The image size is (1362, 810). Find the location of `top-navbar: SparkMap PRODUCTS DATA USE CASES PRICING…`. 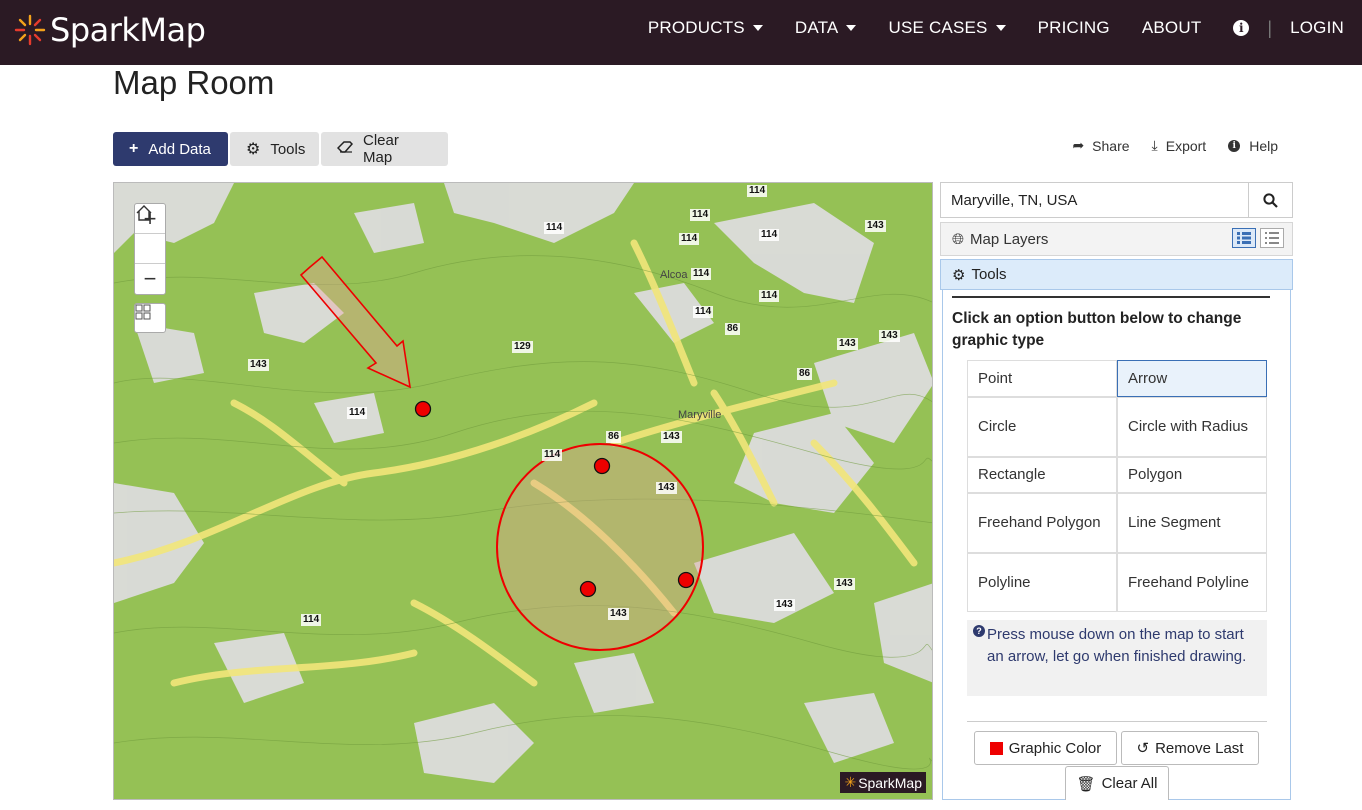

top-navbar: SparkMap PRODUCTS DATA USE CASES PRICING… is located at coordinates (681, 32).